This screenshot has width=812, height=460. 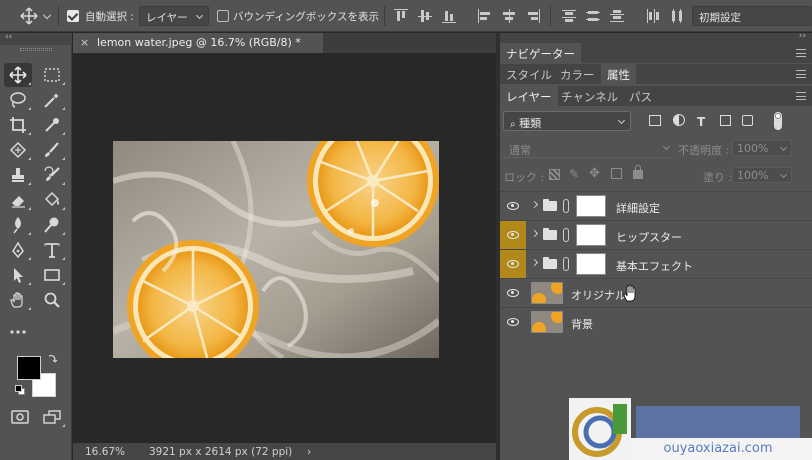 I want to click on toolbar-header: ‹‹, so click(x=36, y=38).